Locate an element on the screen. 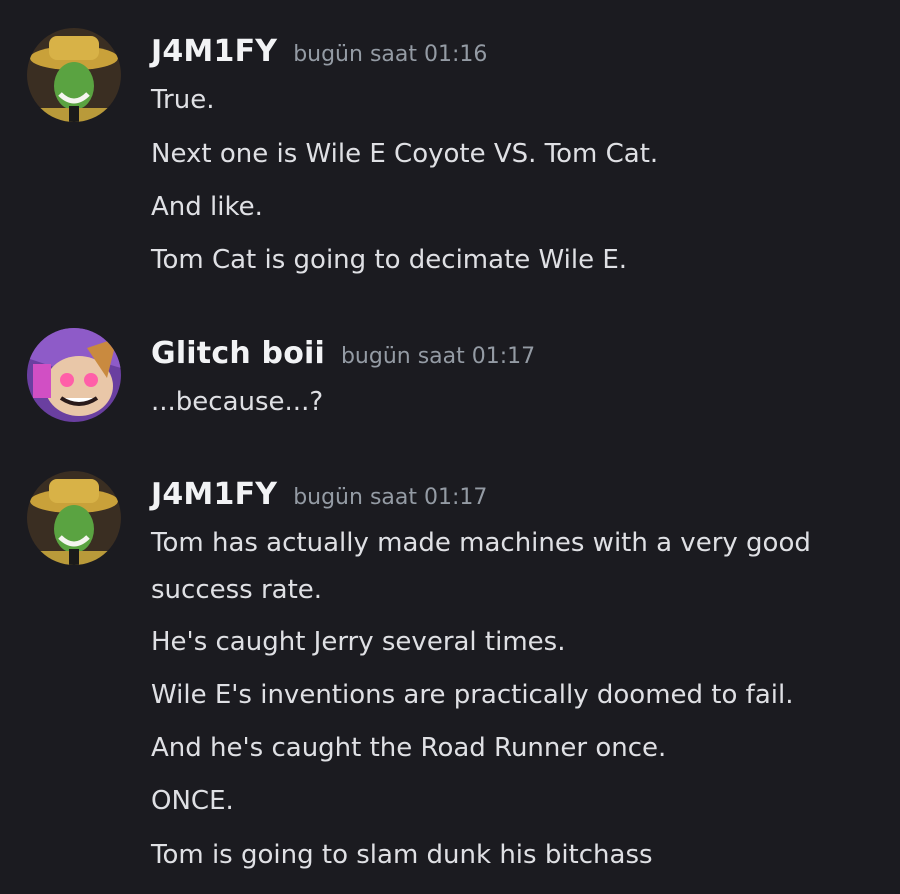  message-header: J4M1FY bugün saat 01:17 is located at coordinates (319, 494).